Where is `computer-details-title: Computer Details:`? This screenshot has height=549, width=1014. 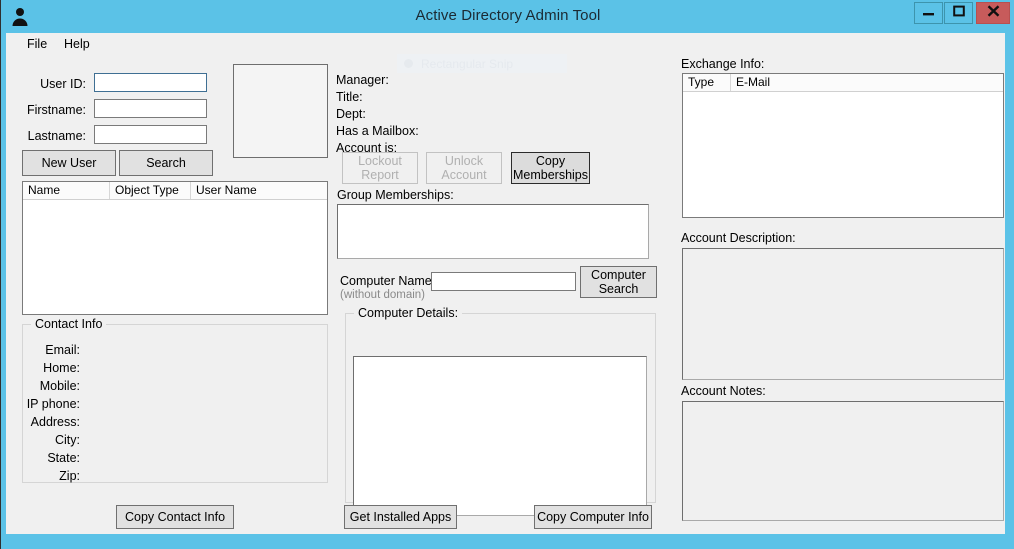 computer-details-title: Computer Details: is located at coordinates (408, 313).